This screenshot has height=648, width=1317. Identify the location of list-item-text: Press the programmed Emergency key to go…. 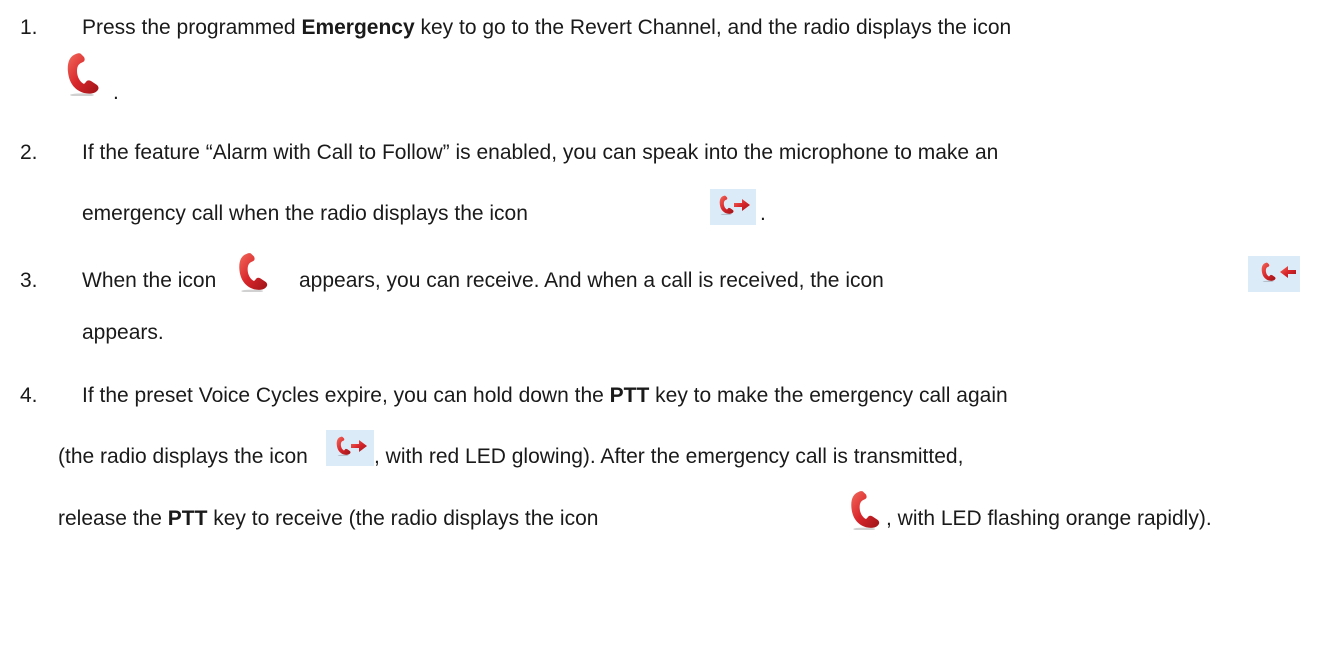
(547, 27).